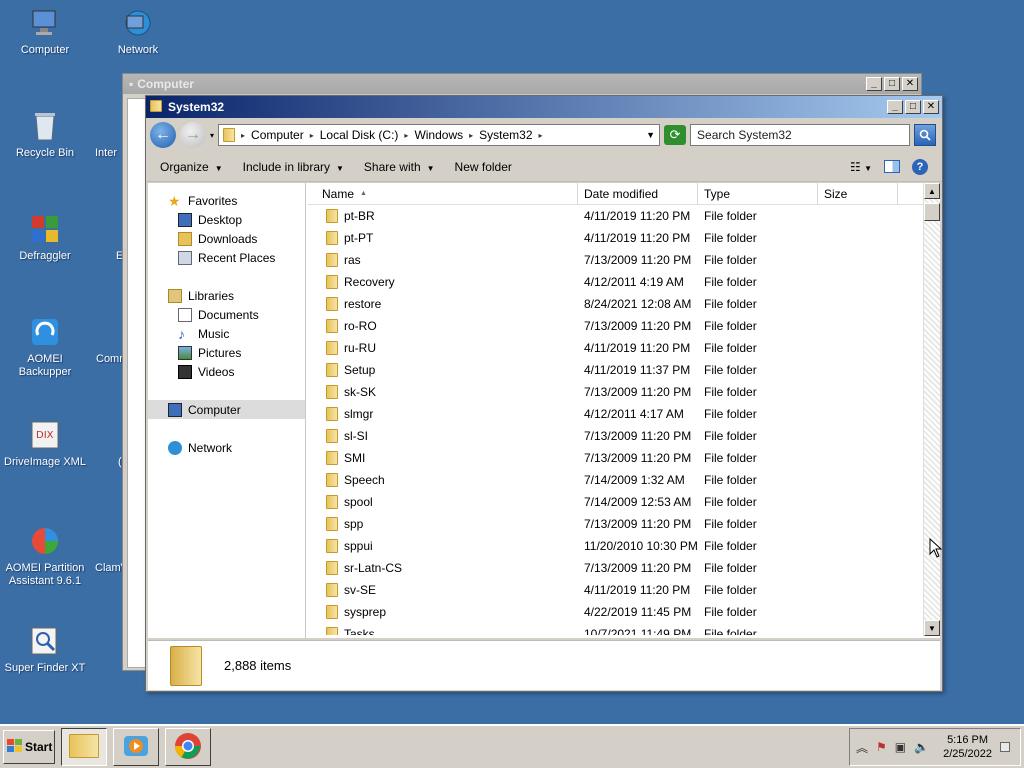 This screenshot has width=1024, height=768. Describe the element at coordinates (443, 193) in the screenshot. I see `column-header-name: Name ▲` at that location.